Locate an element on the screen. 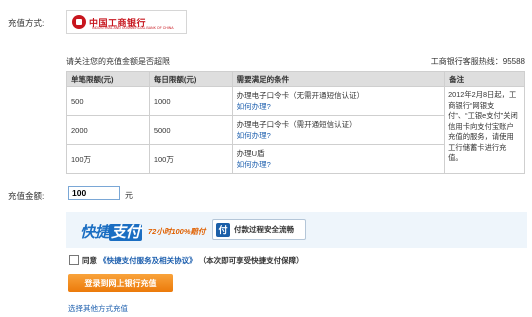  amount-label: 充值金额: is located at coordinates (26, 196).